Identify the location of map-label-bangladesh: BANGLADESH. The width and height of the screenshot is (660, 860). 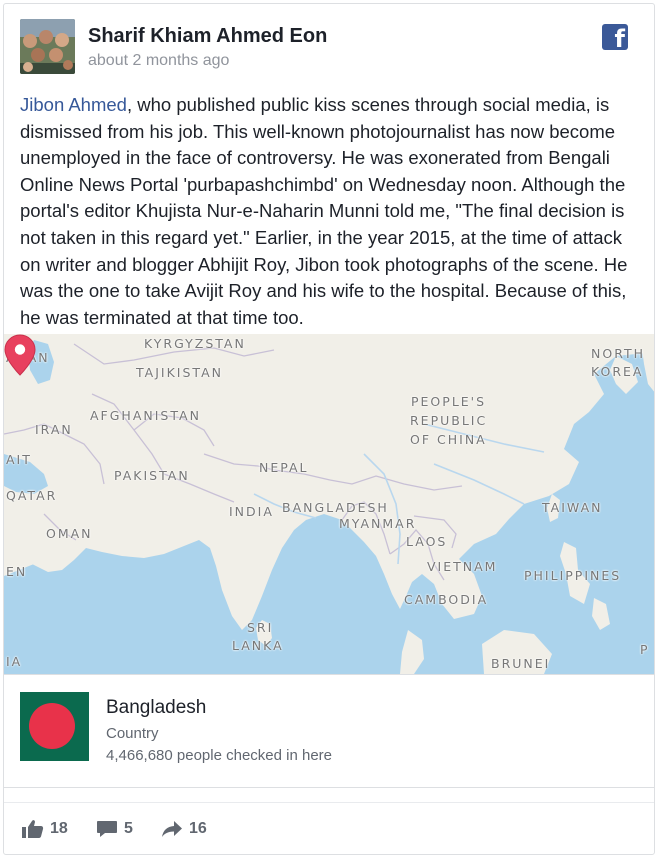
(335, 507).